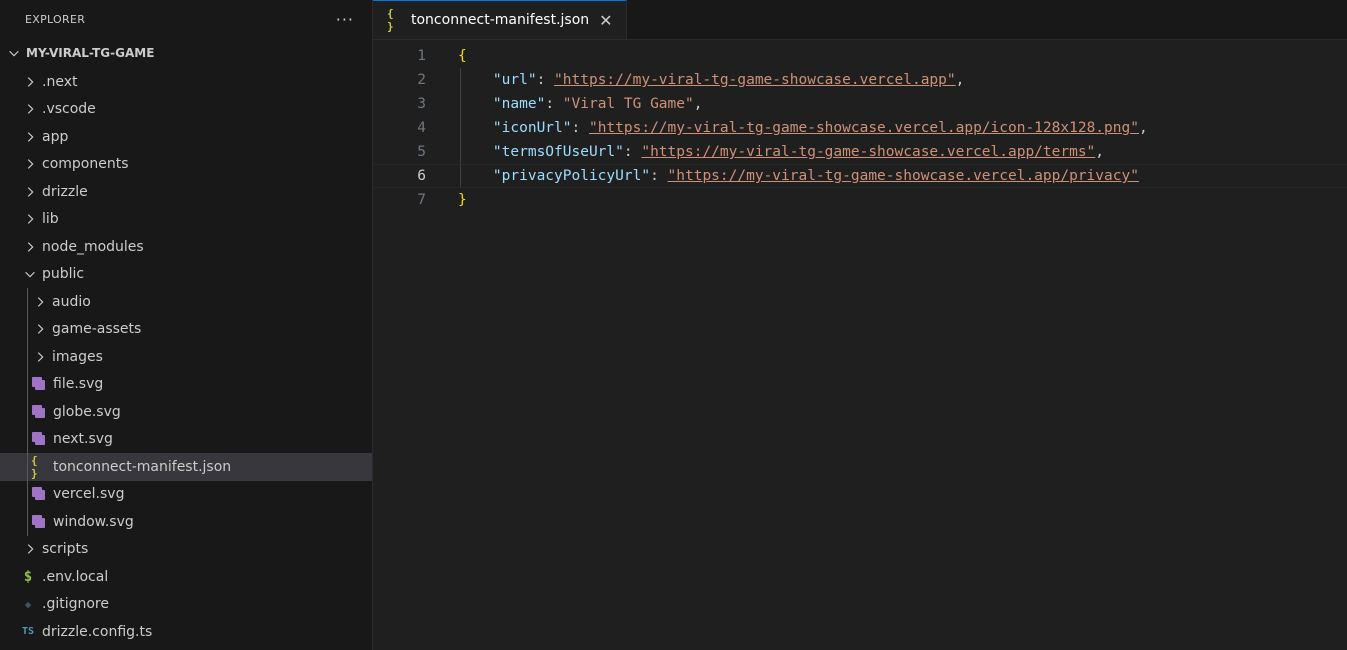  What do you see at coordinates (532, 128) in the screenshot?
I see `json-key: "iconUrl"` at bounding box center [532, 128].